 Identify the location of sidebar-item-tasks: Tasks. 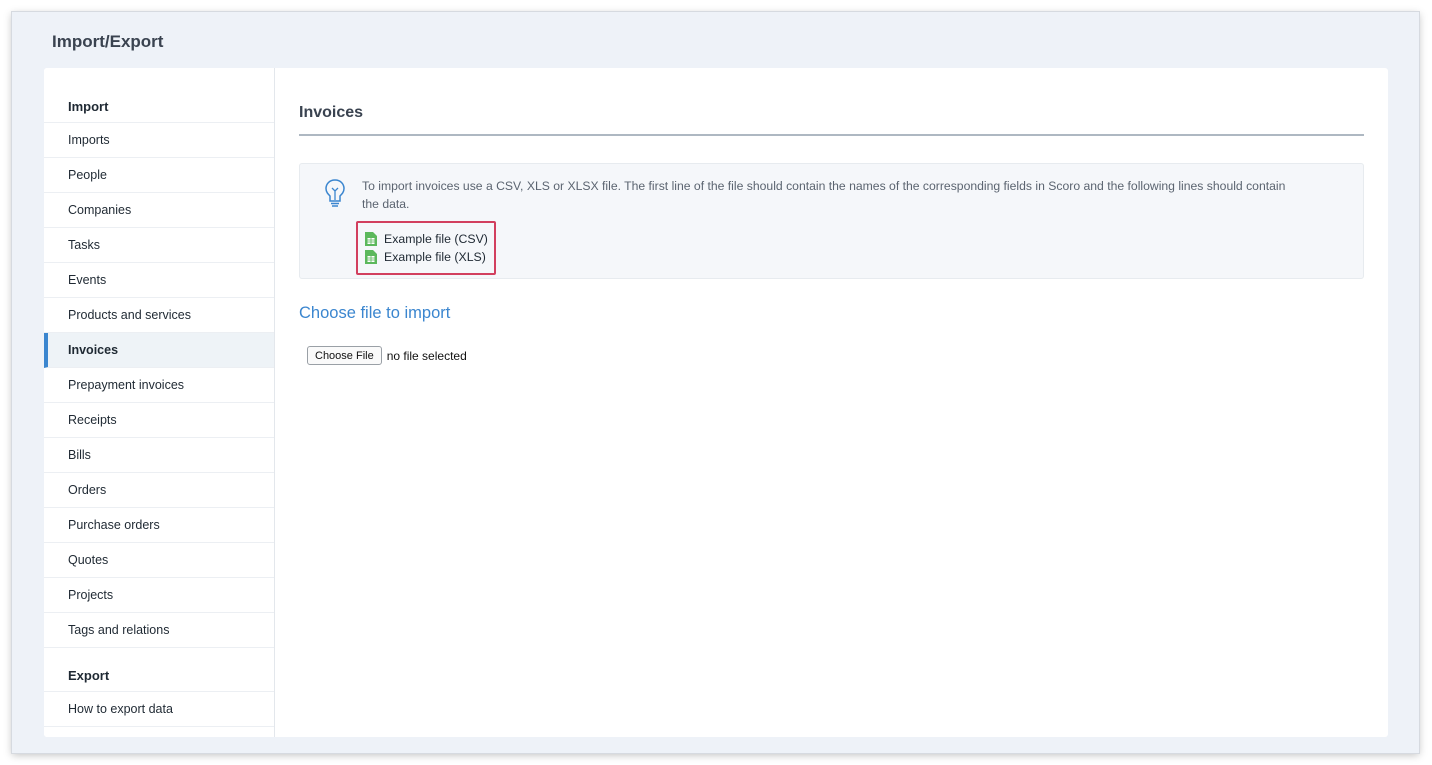
(159, 245).